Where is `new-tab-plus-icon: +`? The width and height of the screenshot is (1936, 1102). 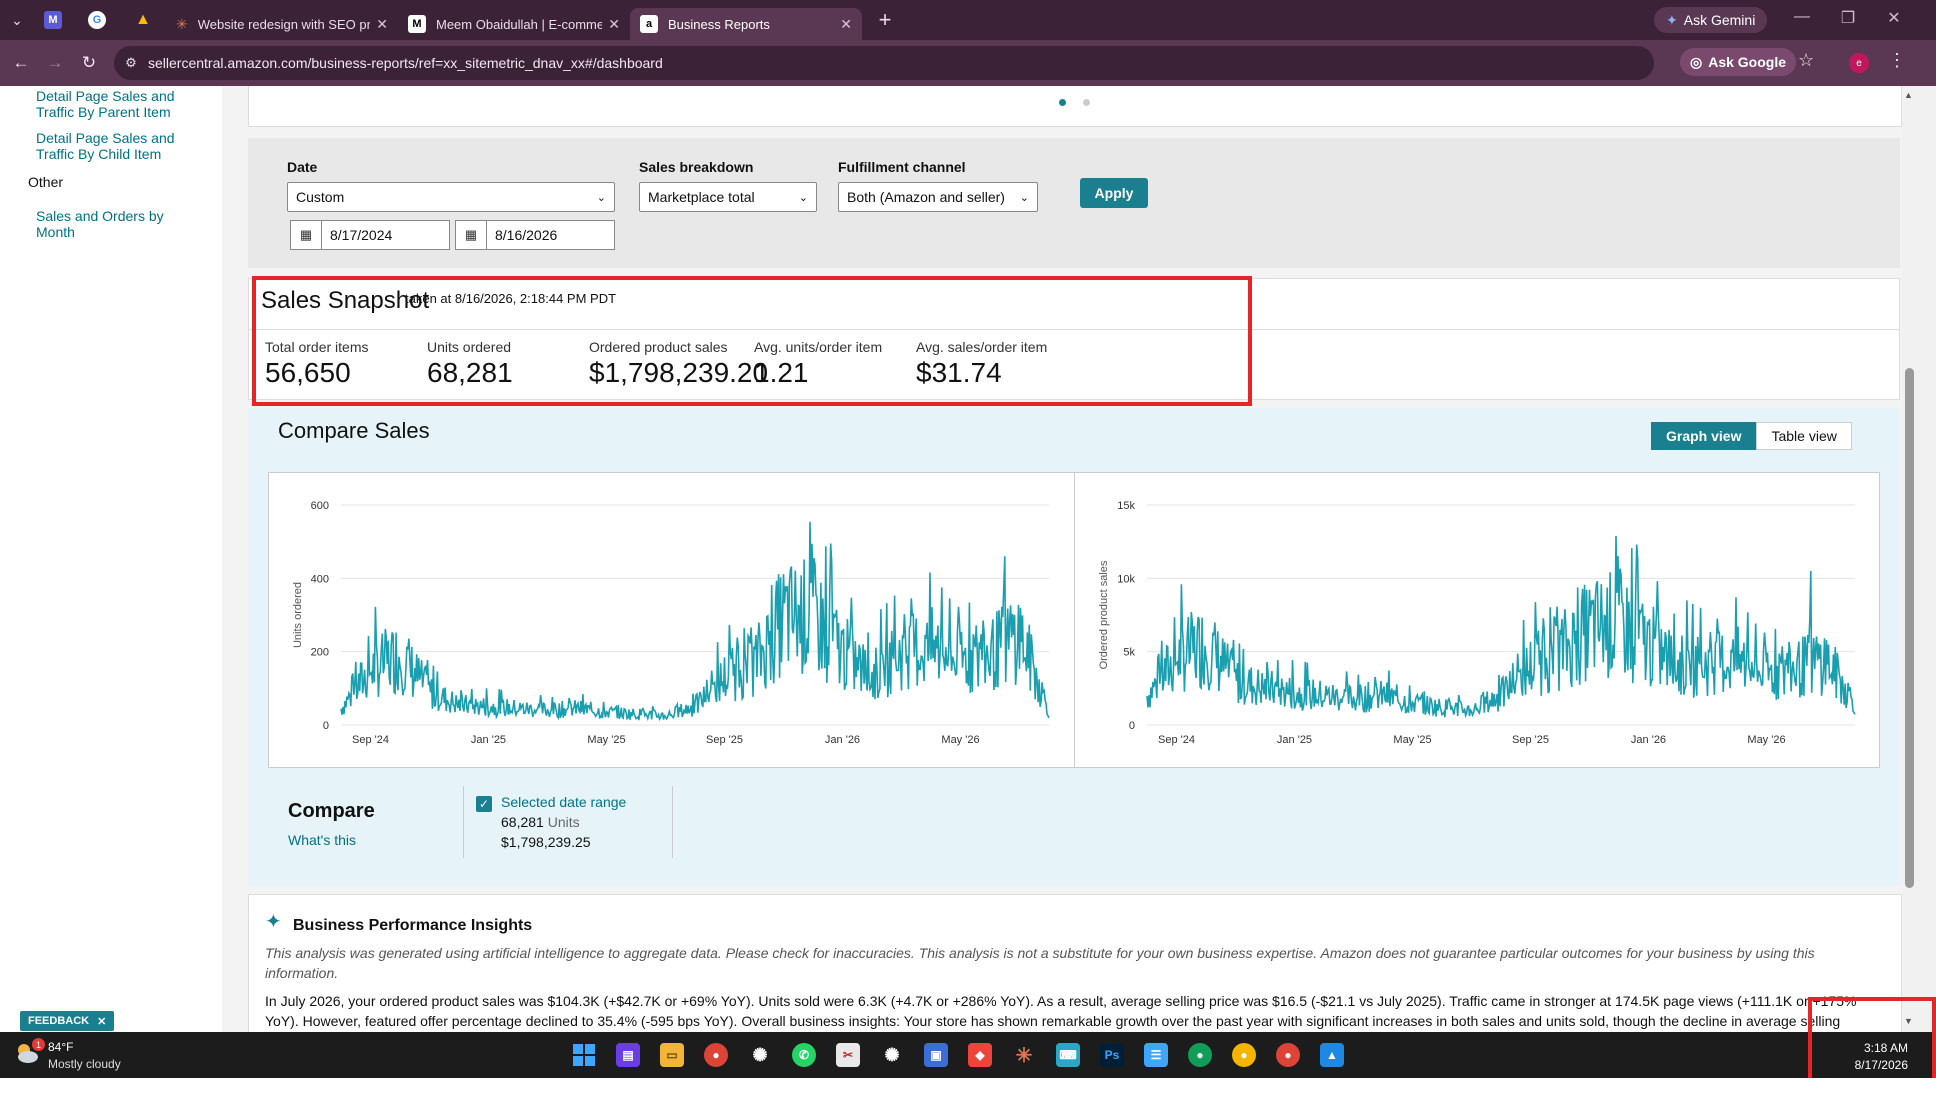 new-tab-plus-icon: + is located at coordinates (885, 20).